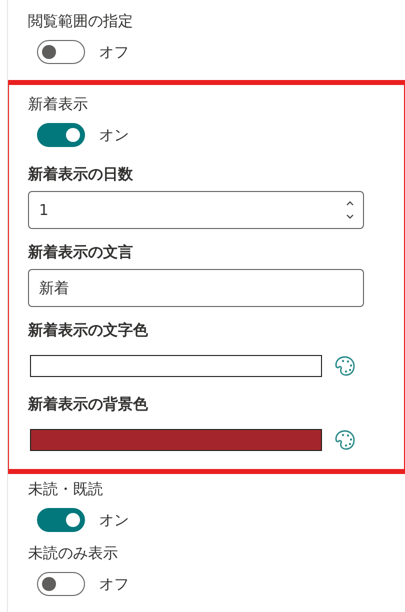  I want to click on text-field: 新着, so click(196, 288).